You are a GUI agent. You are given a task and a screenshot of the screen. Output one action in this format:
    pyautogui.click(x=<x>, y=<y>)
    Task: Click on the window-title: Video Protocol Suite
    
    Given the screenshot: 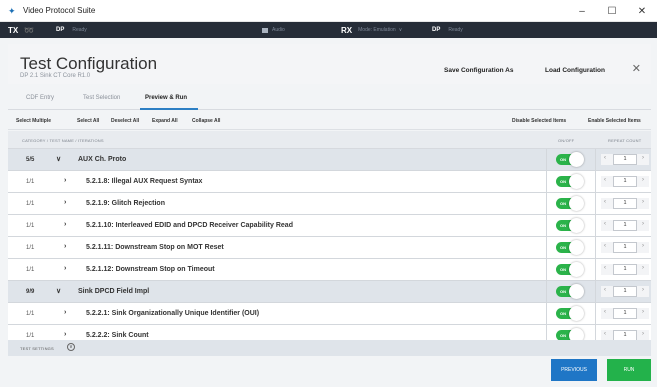 What is the action you would take?
    pyautogui.click(x=59, y=10)
    